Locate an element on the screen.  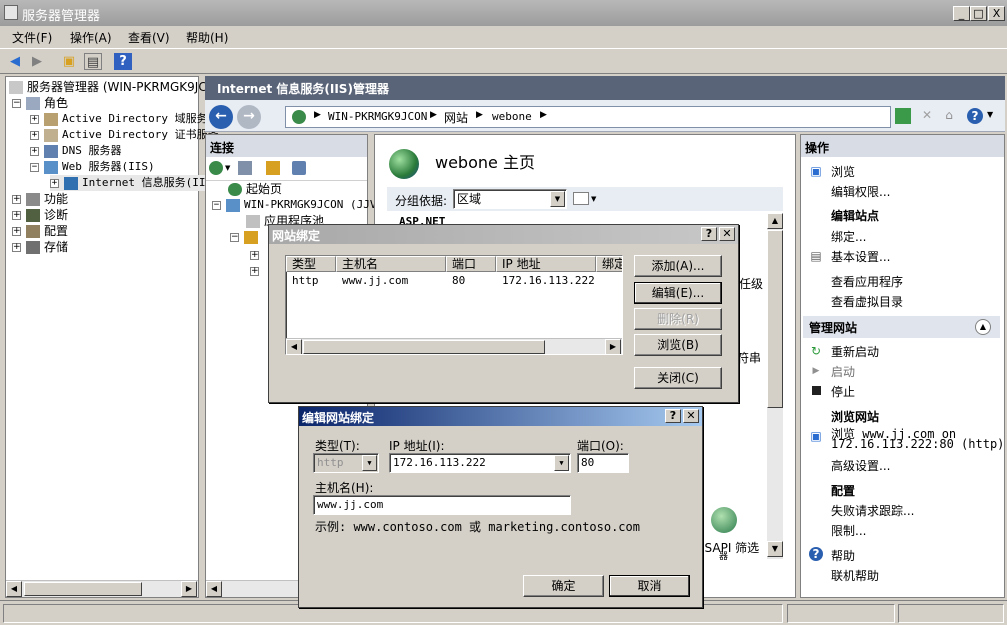
maximize-button: □ is located at coordinates (978, 13).